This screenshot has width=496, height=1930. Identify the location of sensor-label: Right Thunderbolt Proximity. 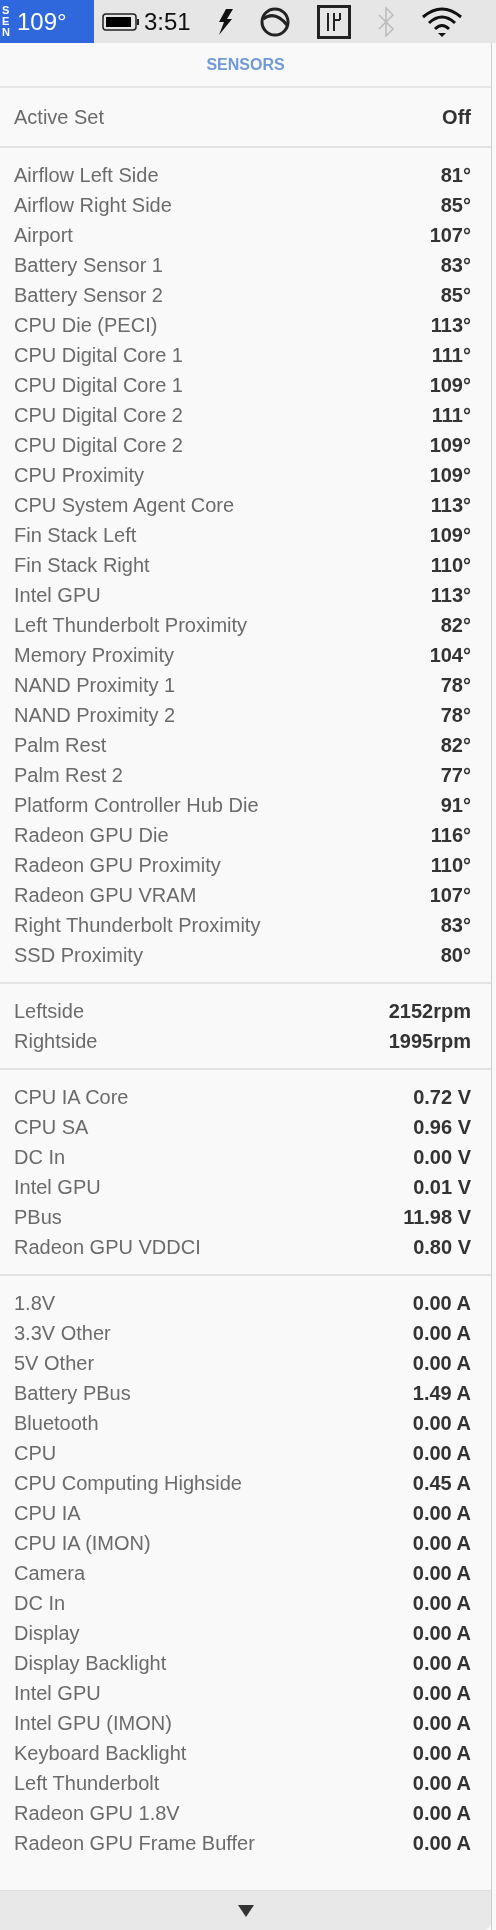
(137, 925).